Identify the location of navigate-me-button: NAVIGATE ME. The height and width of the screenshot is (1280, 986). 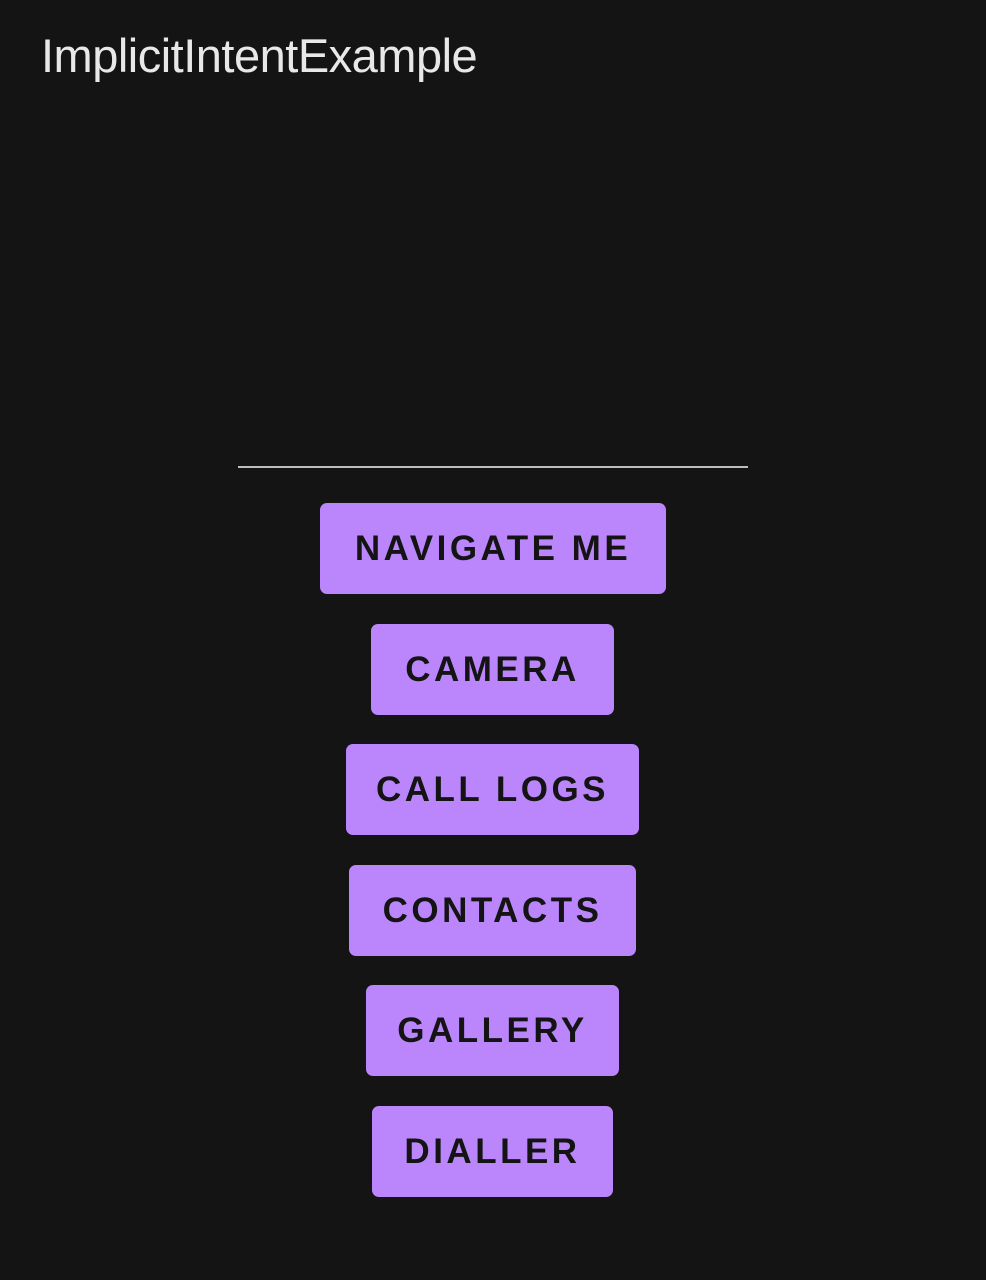
(493, 548).